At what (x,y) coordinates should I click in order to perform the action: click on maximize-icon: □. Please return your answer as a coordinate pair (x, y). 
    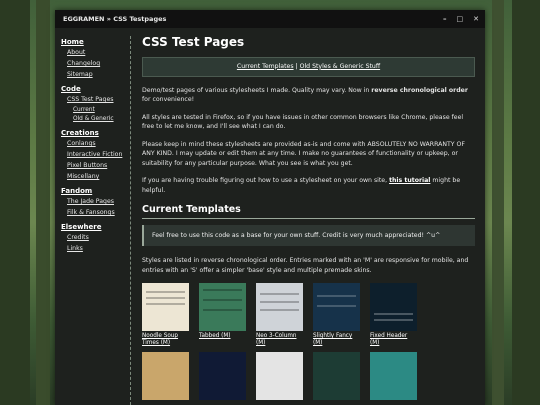
    Looking at the image, I should click on (460, 19).